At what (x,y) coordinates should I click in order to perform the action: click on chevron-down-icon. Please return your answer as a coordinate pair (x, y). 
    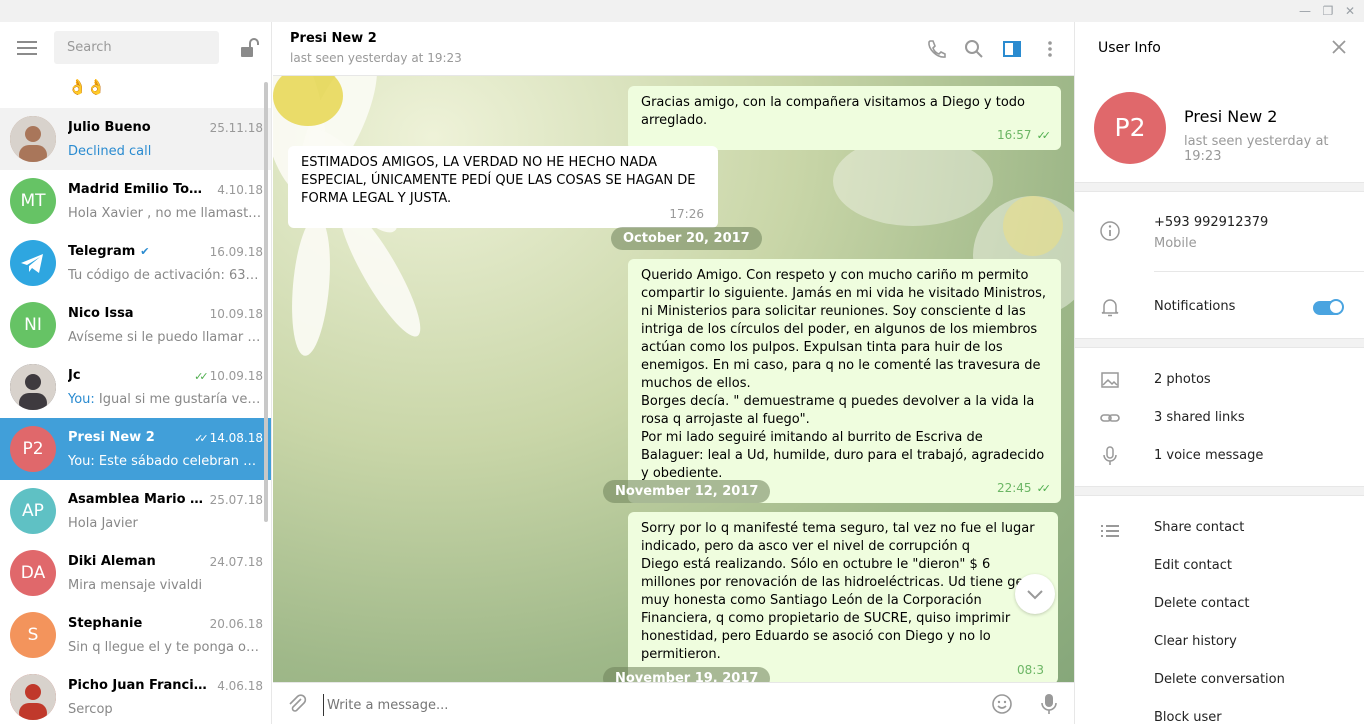
    Looking at the image, I should click on (1035, 595).